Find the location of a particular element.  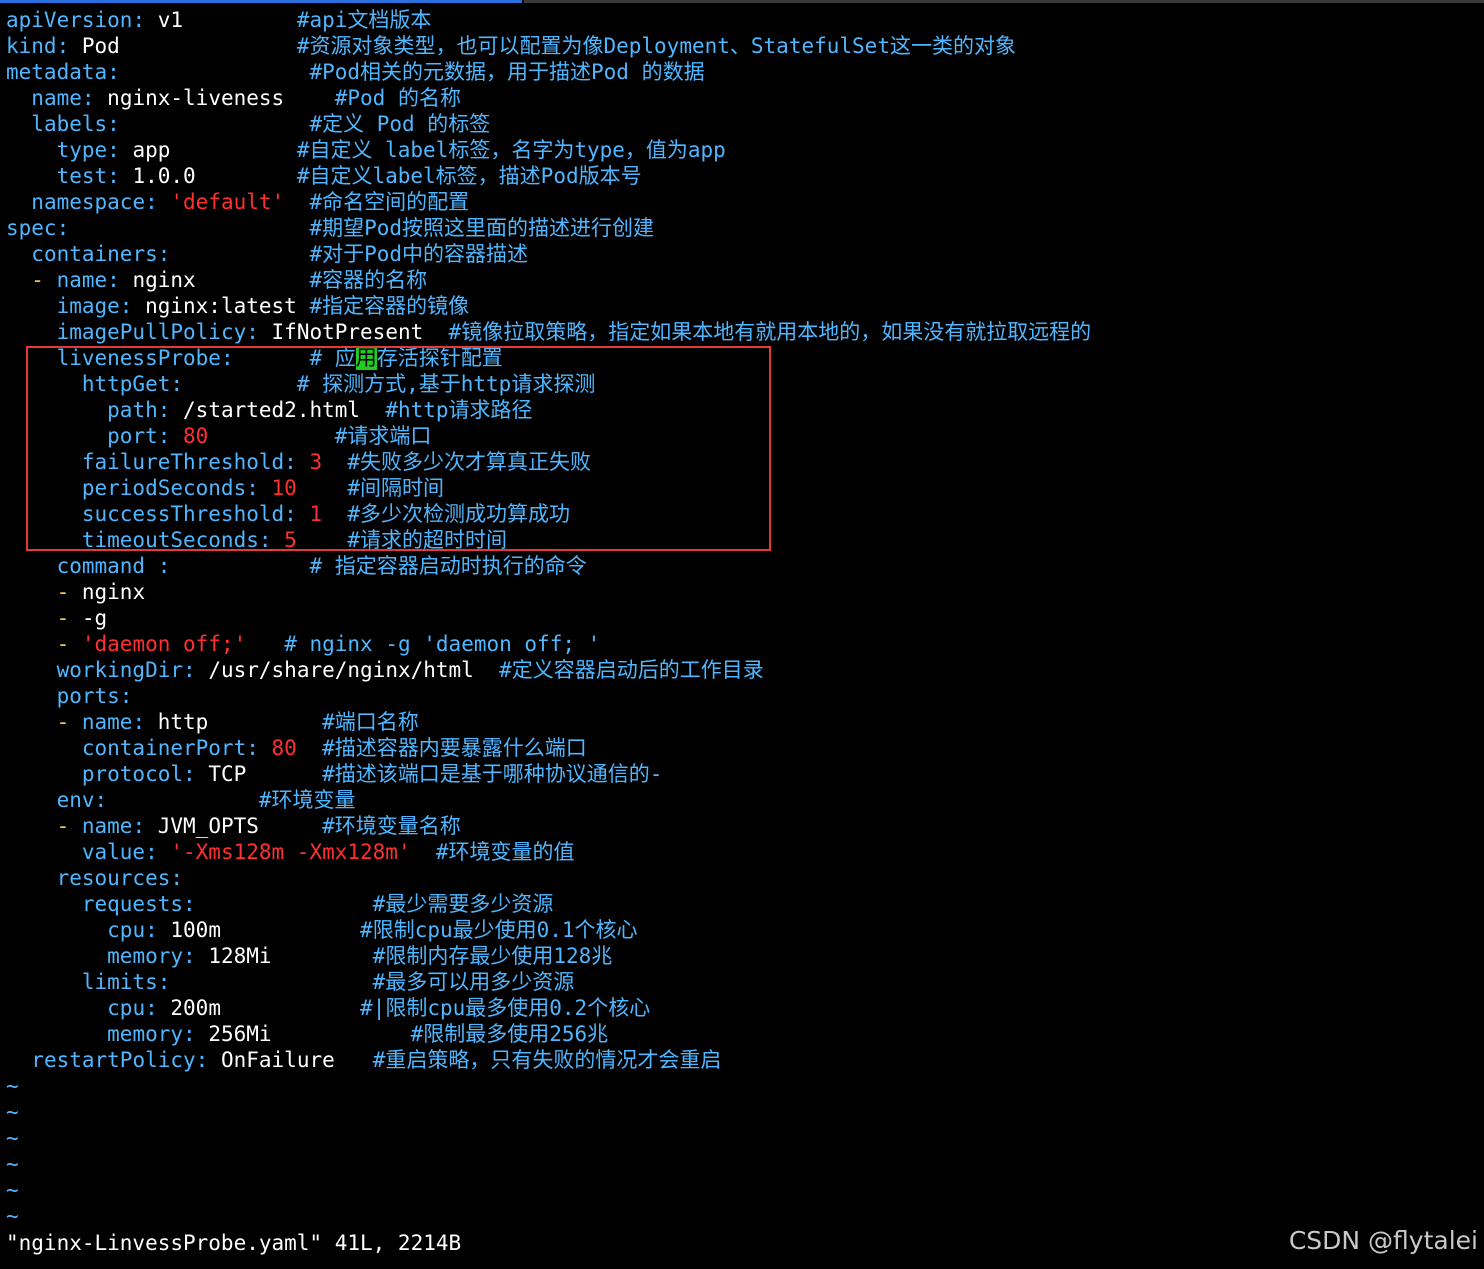

code-line: resources: is located at coordinates (741, 878).